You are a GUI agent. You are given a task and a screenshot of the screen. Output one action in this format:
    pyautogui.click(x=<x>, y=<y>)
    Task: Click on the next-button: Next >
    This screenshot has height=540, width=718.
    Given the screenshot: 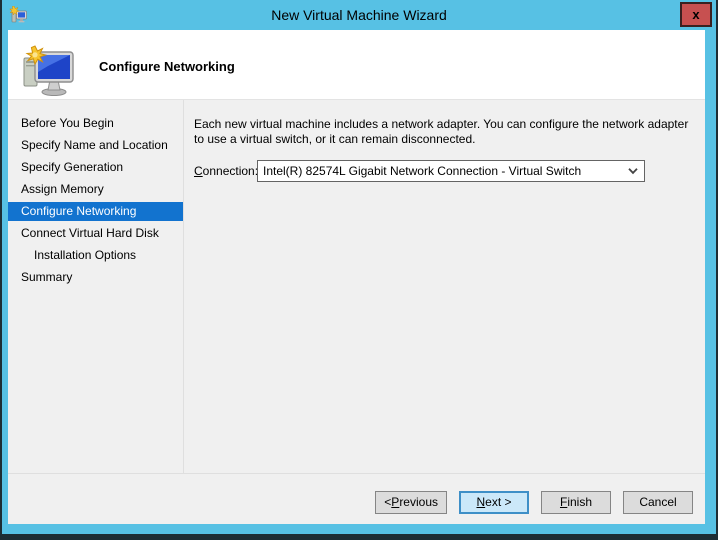 What is the action you would take?
    pyautogui.click(x=494, y=502)
    